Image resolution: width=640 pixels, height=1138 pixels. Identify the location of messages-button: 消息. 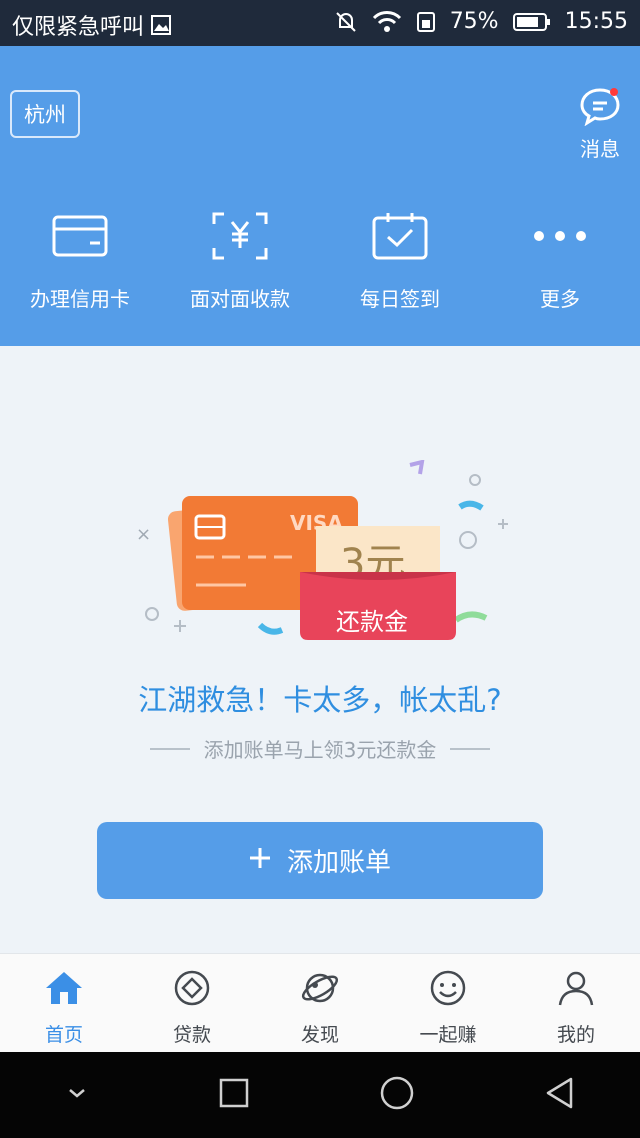
(600, 124).